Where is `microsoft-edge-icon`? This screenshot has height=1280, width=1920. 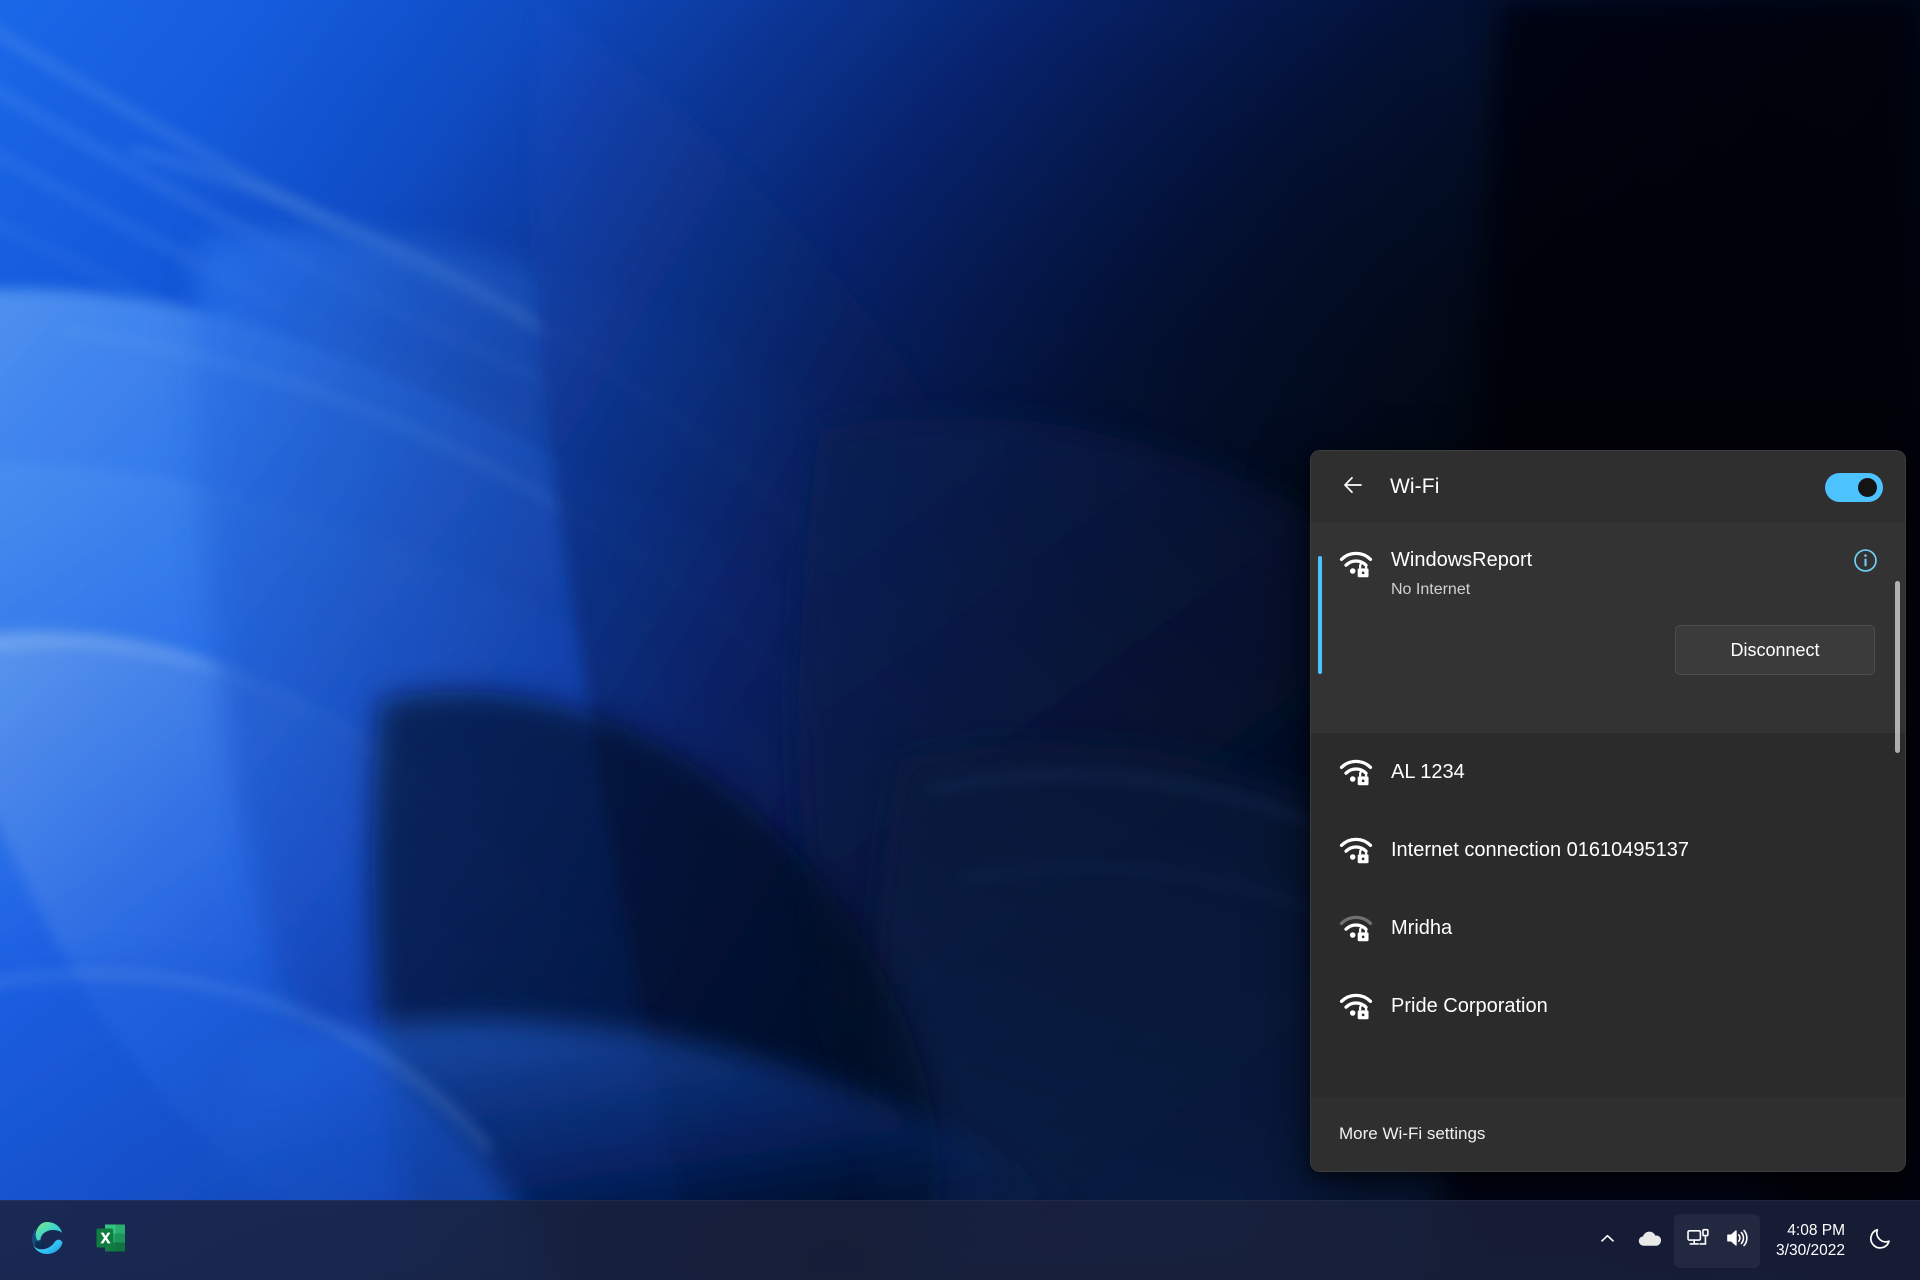 microsoft-edge-icon is located at coordinates (47, 1240).